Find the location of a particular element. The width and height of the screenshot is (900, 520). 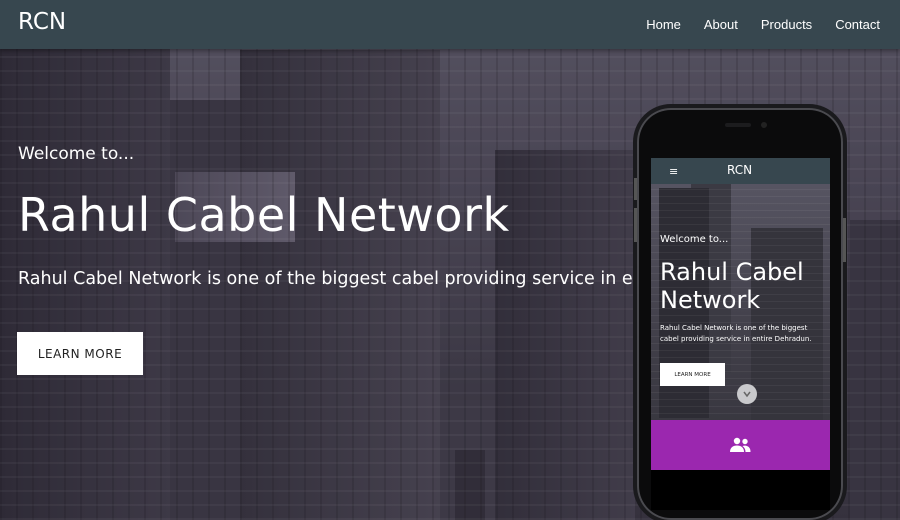

navbar: RCN Home About Products Contact is located at coordinates (450, 24).